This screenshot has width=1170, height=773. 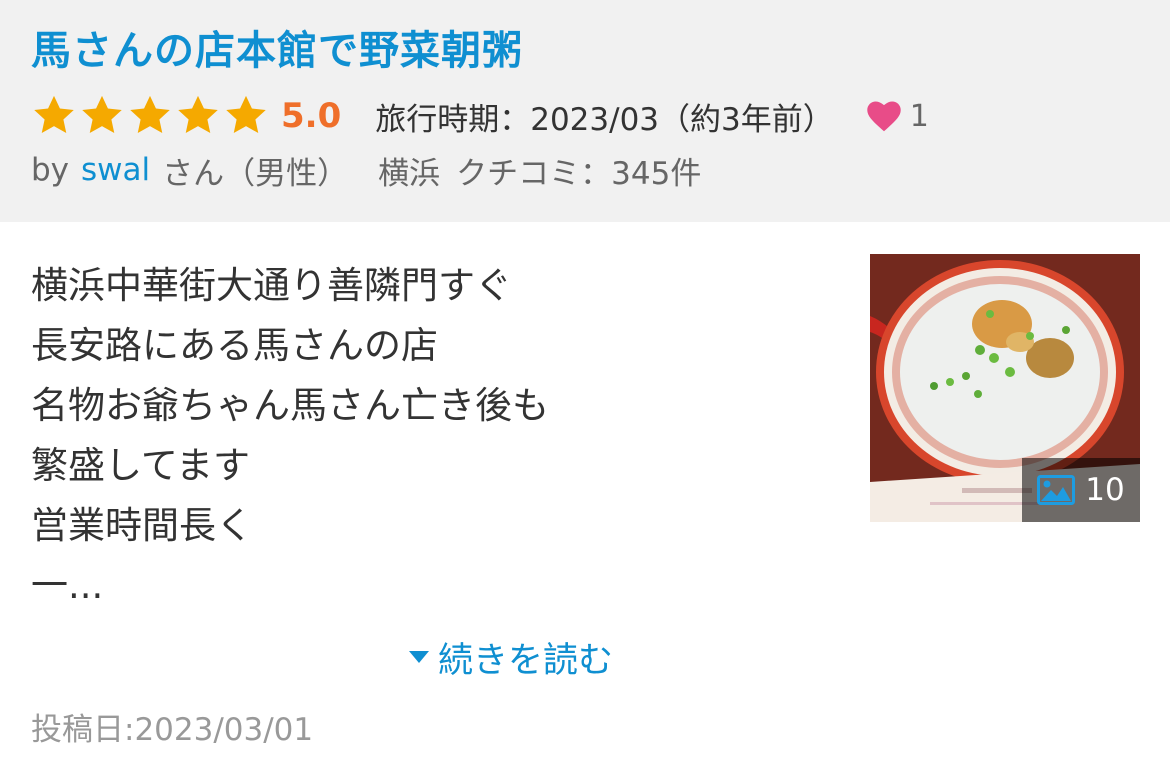 I want to click on read-more-label: 続きを読む, so click(x=526, y=660).